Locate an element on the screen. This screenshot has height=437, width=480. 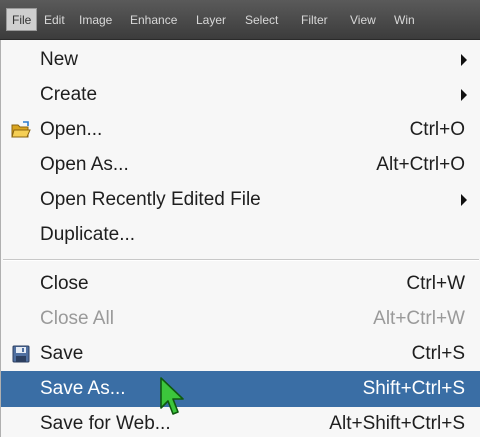
menubar-view: View is located at coordinates (363, 20).